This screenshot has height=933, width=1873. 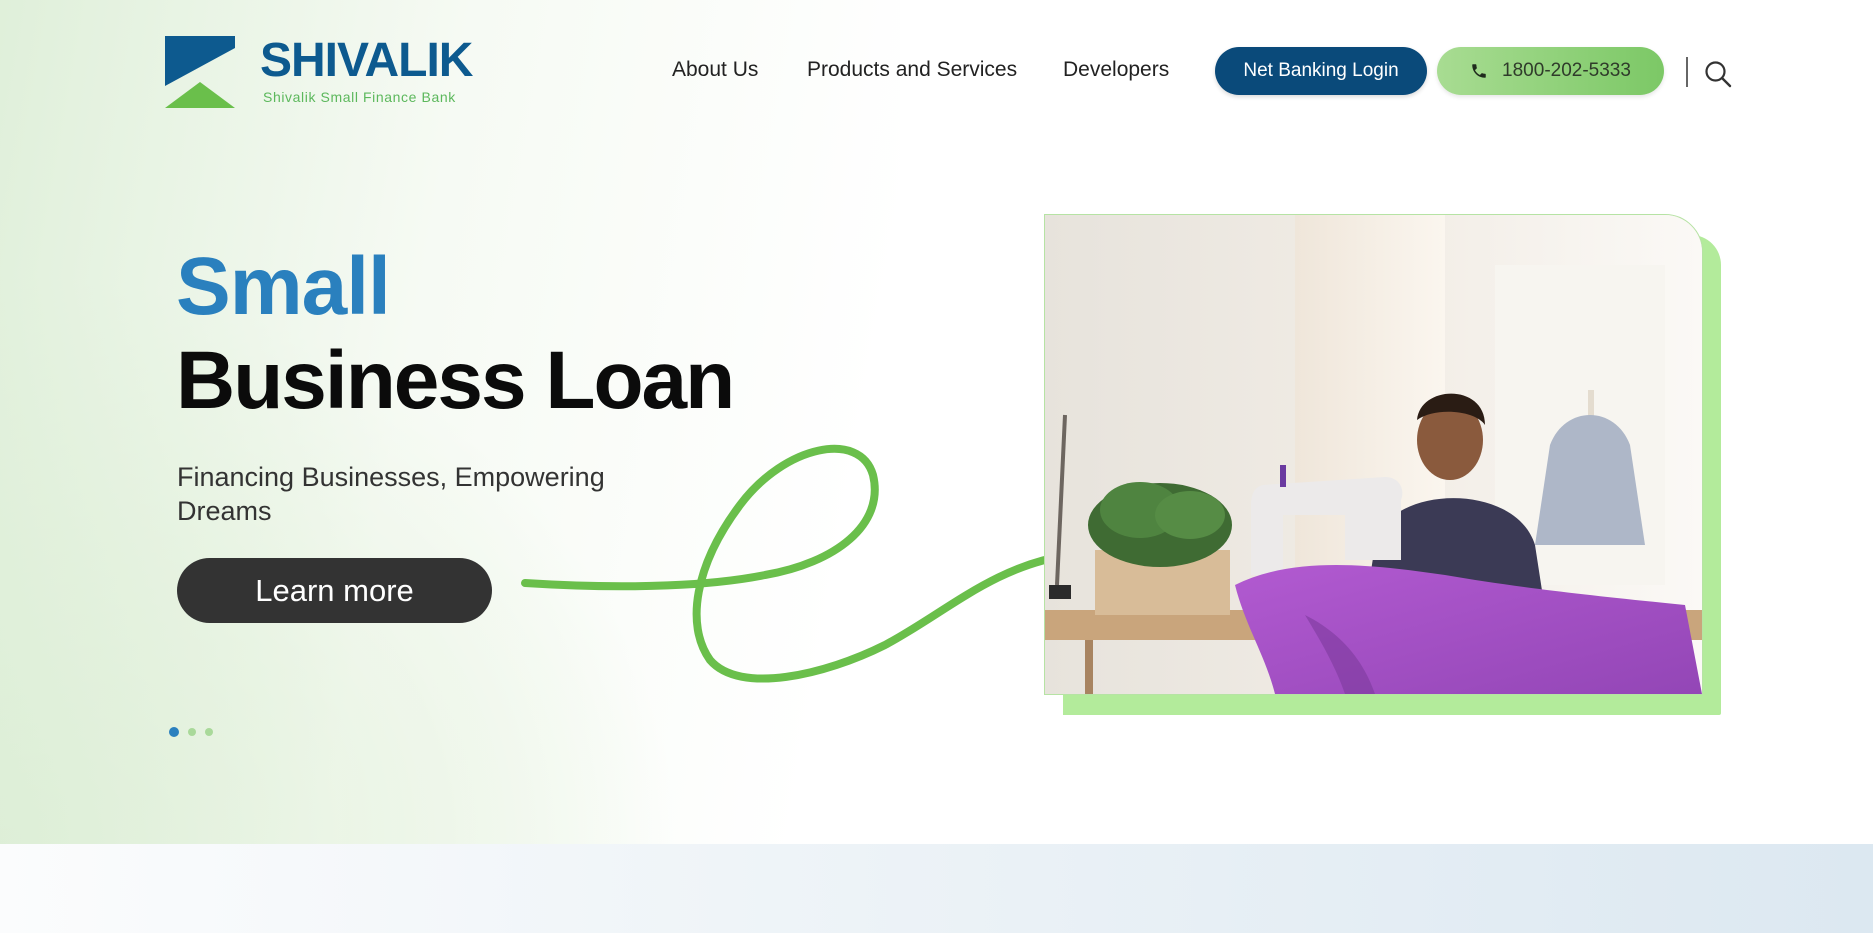 I want to click on net-banking-login-label: Net Banking Login, so click(x=1321, y=70).